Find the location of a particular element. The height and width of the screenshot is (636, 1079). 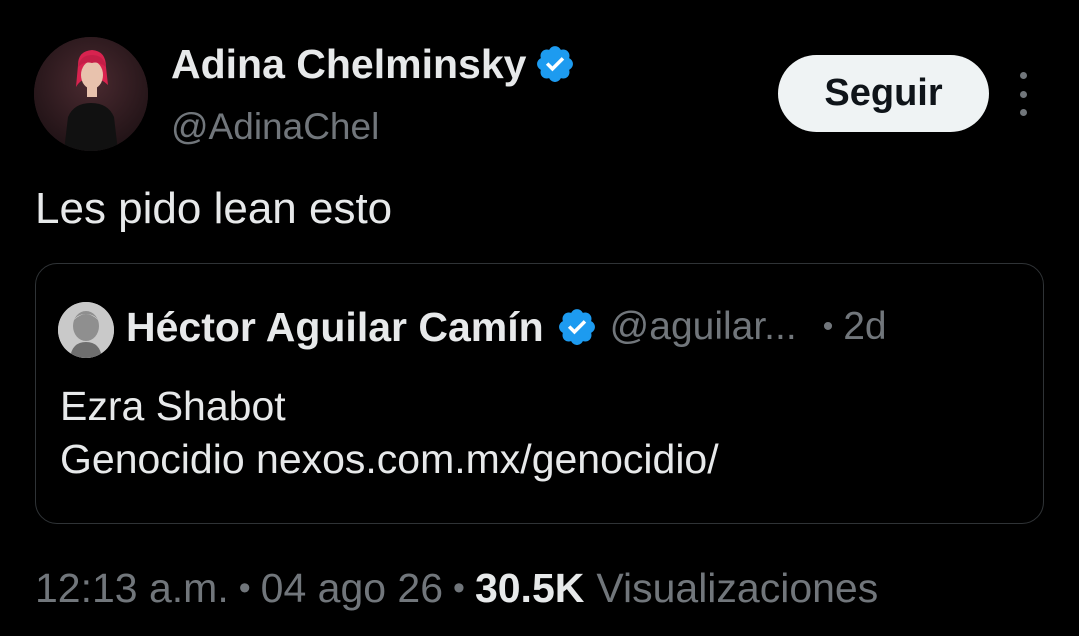

quoted-text-line-2: Genocidio nexos.com.mx/genocidio/ is located at coordinates (389, 459).